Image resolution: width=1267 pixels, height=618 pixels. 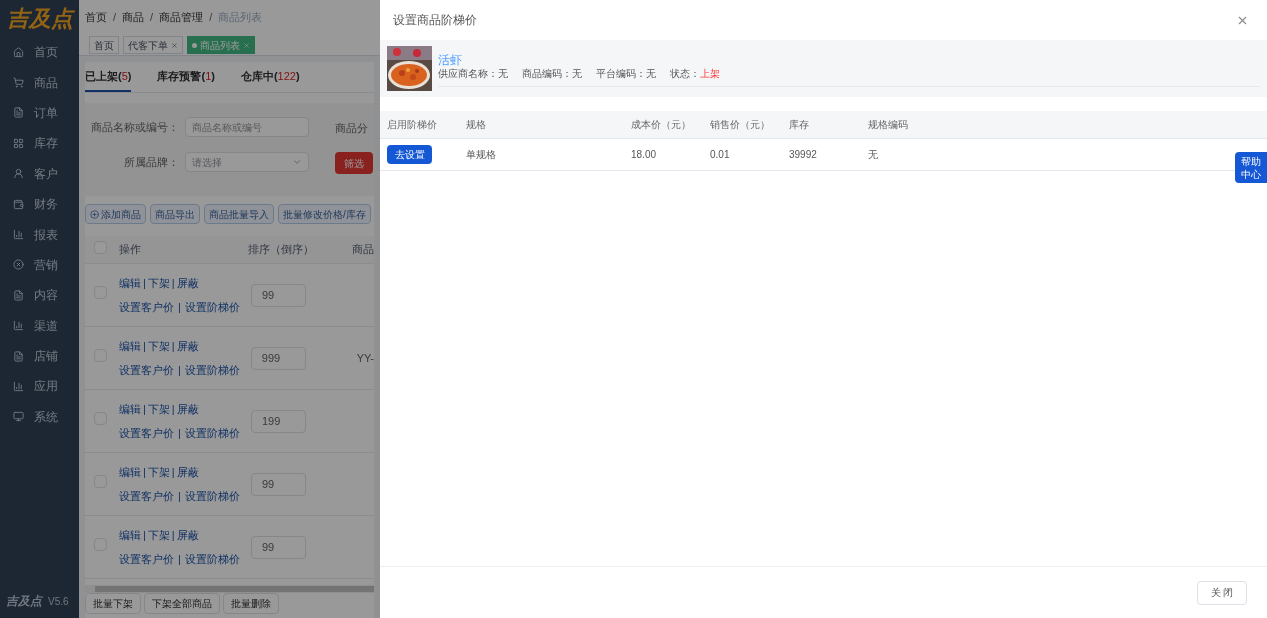 I want to click on table-cell: 39992, so click(x=803, y=154).